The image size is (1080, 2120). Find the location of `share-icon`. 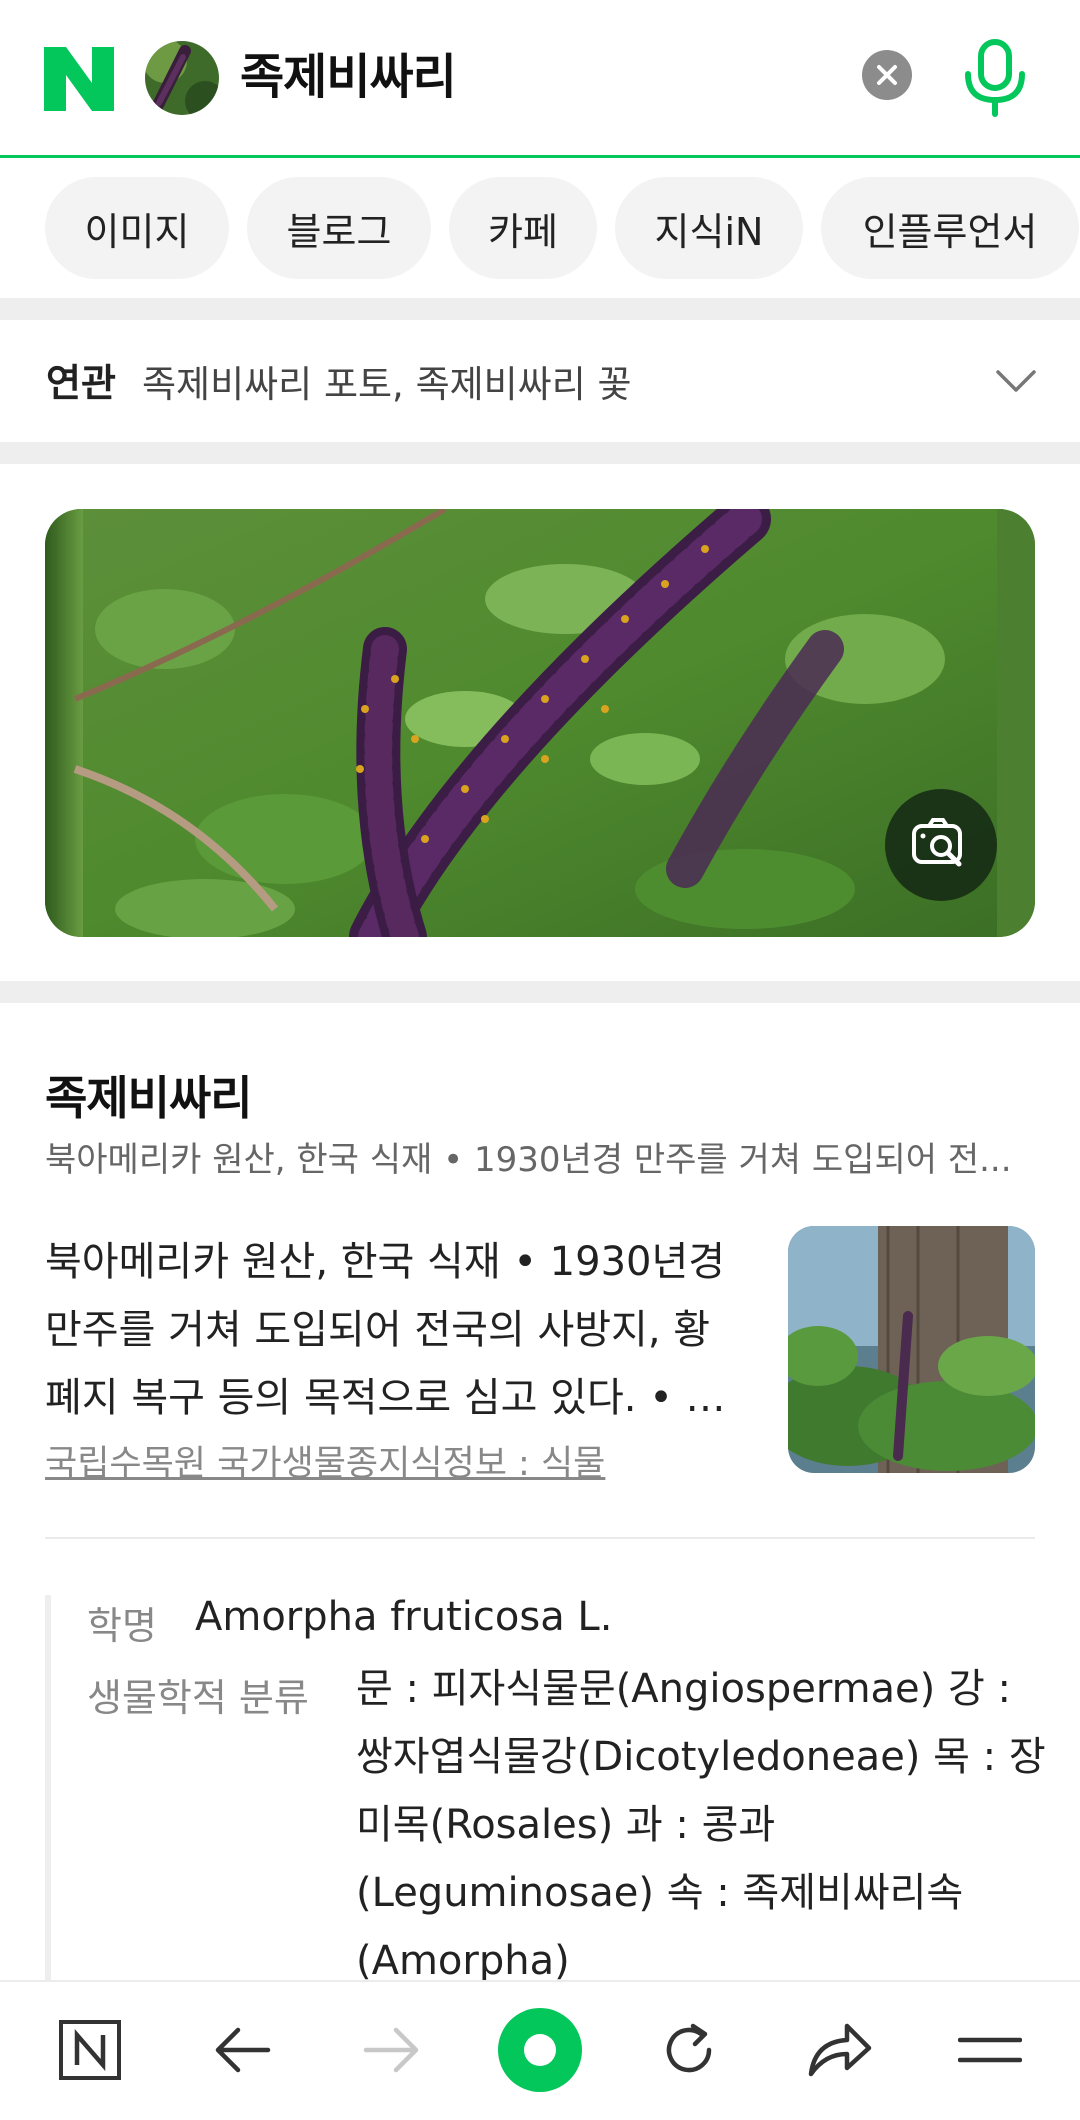

share-icon is located at coordinates (840, 2050).